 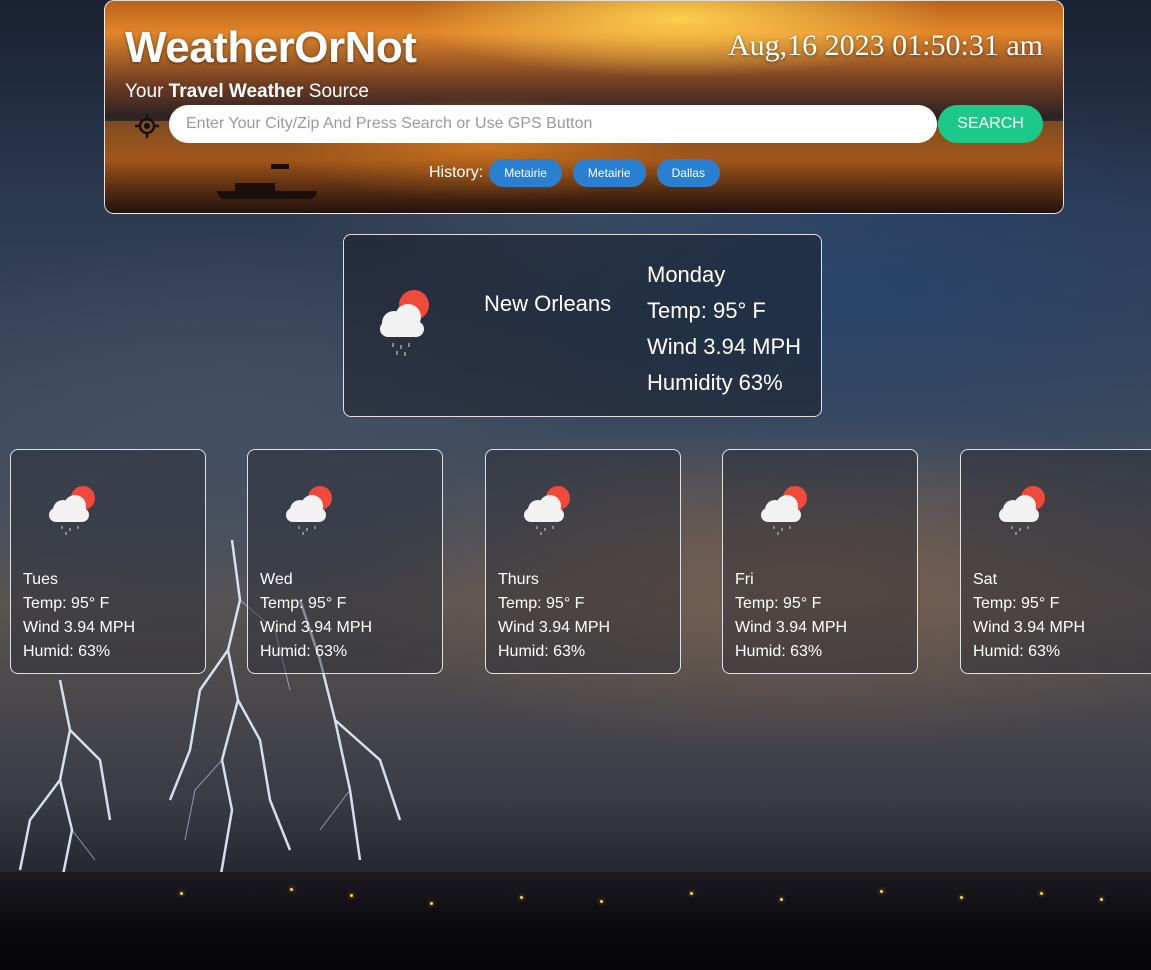 What do you see at coordinates (247, 91) in the screenshot?
I see `tagline: Your Travel Weather Source` at bounding box center [247, 91].